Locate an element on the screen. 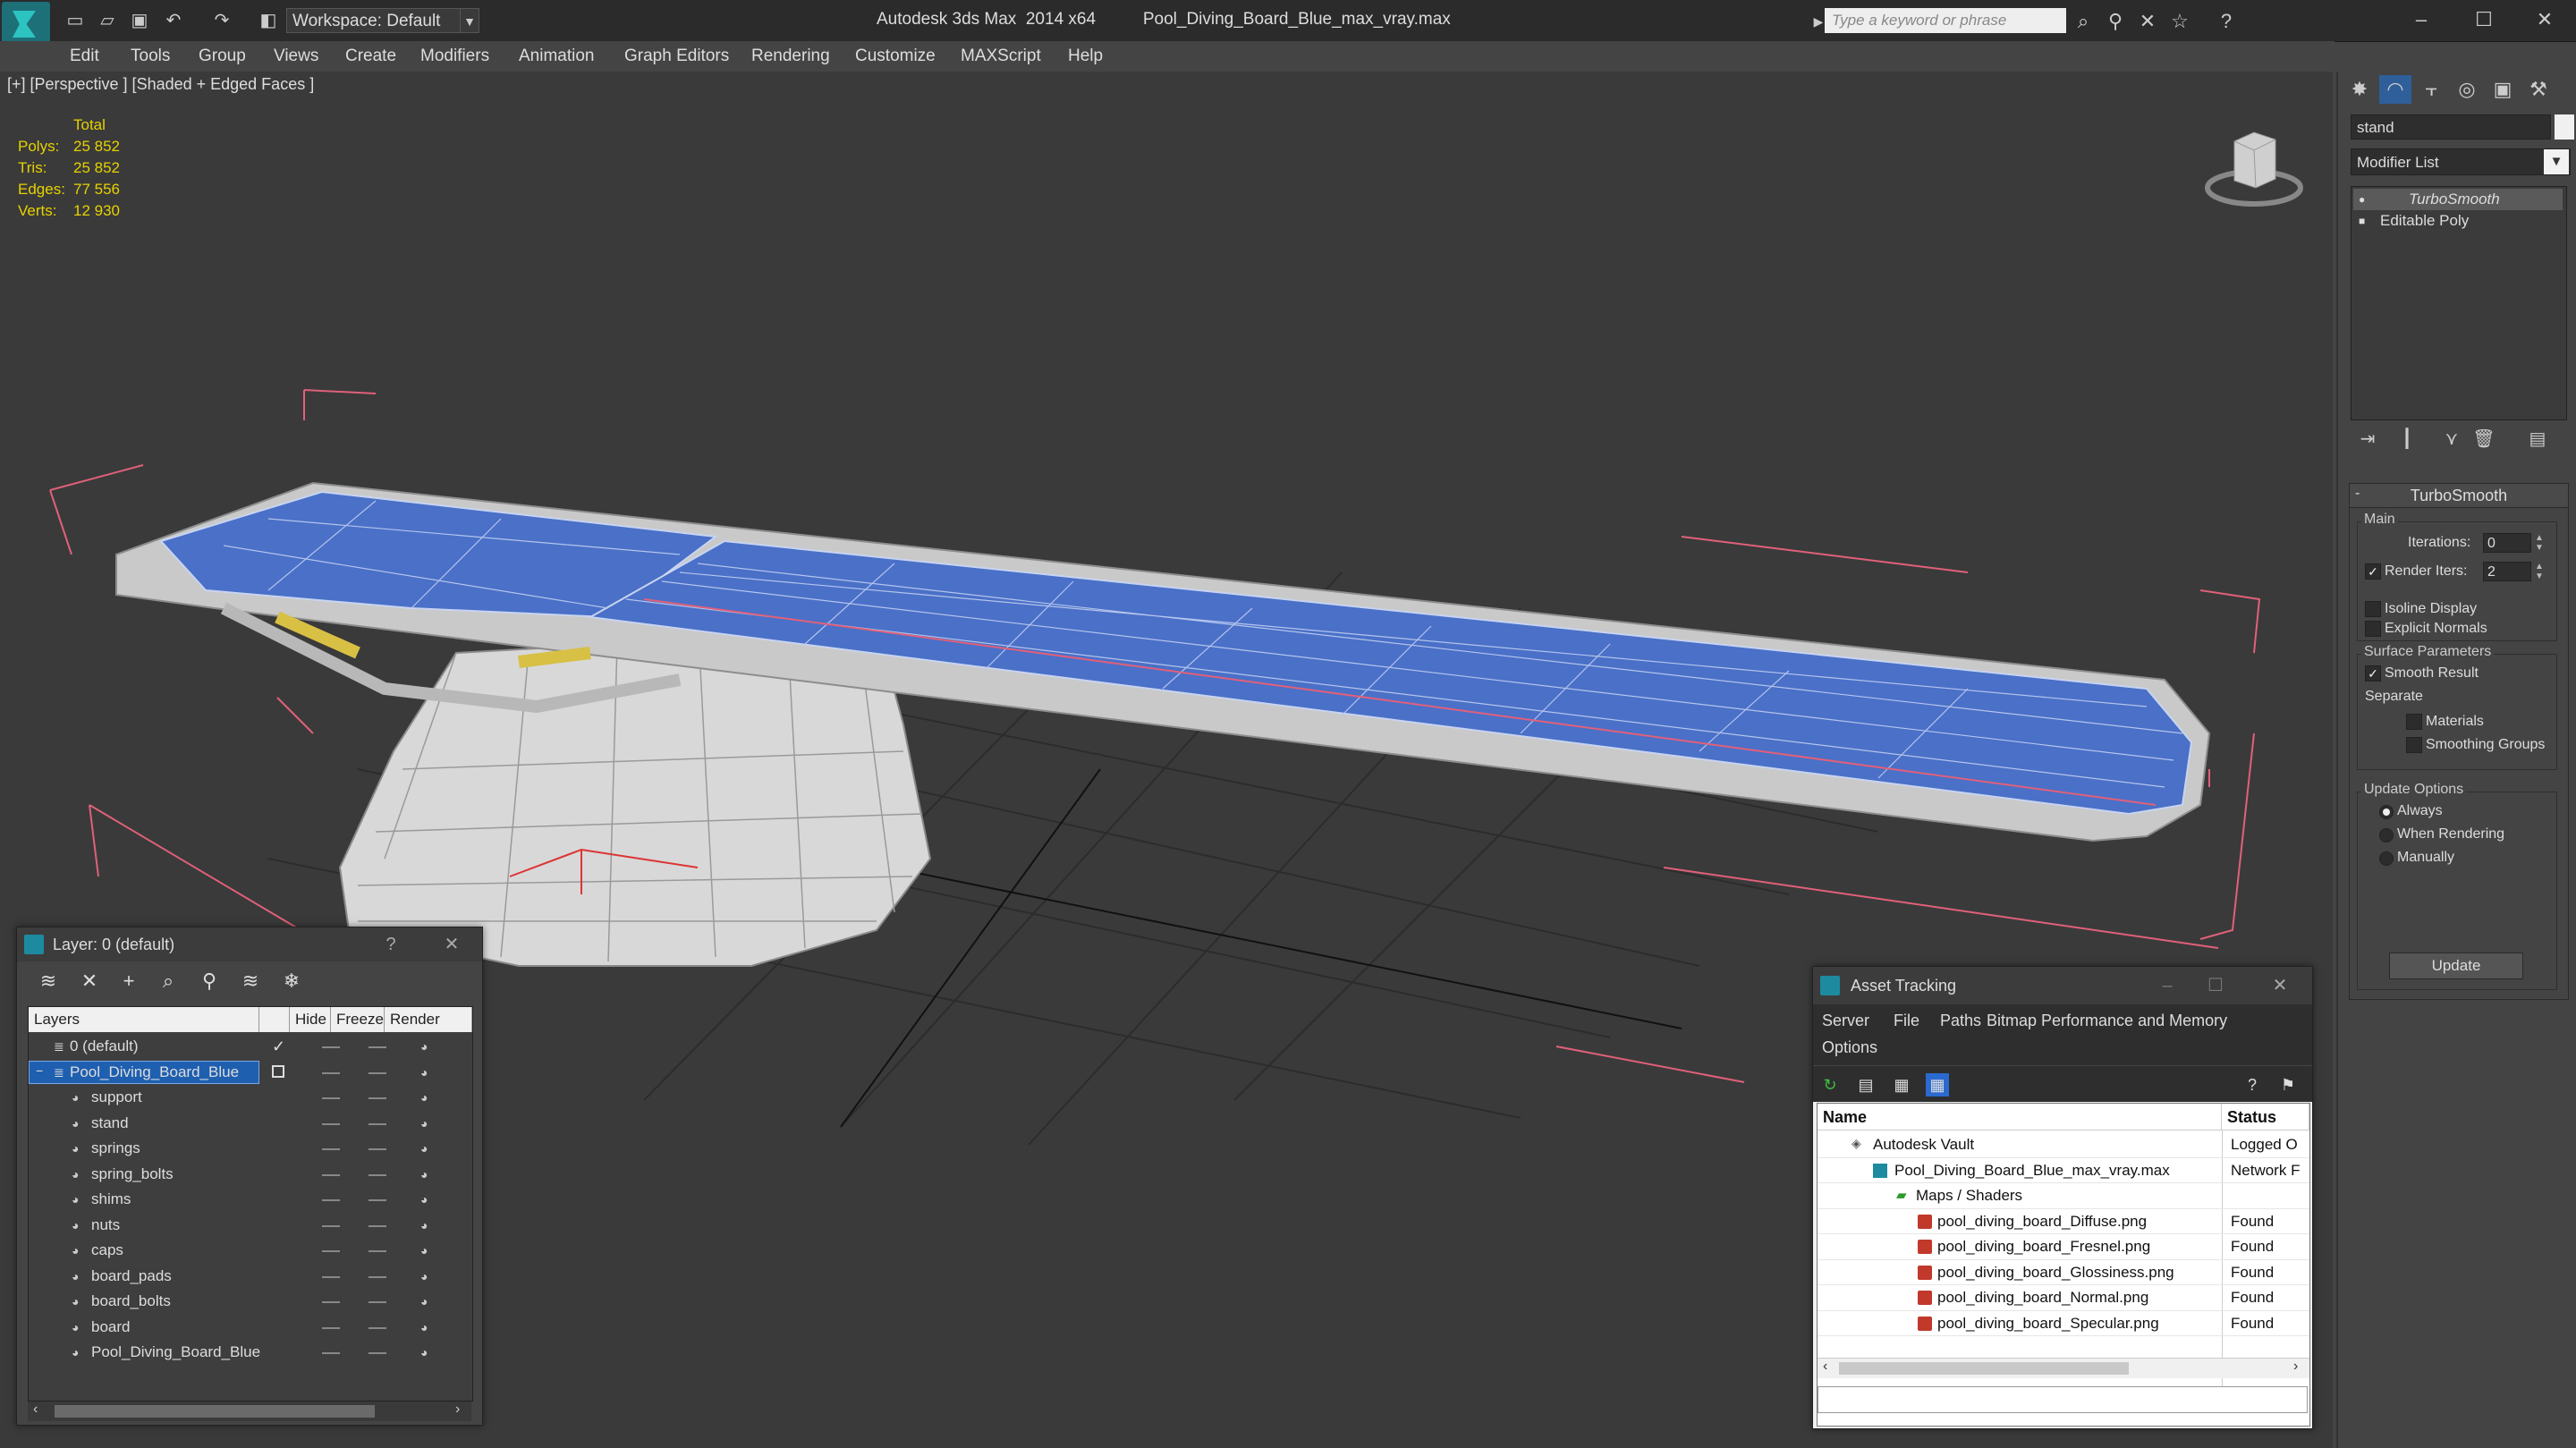 The image size is (2576, 1448). menu-bitmap-performance: Bitmap Performance and Memory is located at coordinates (2107, 1021).